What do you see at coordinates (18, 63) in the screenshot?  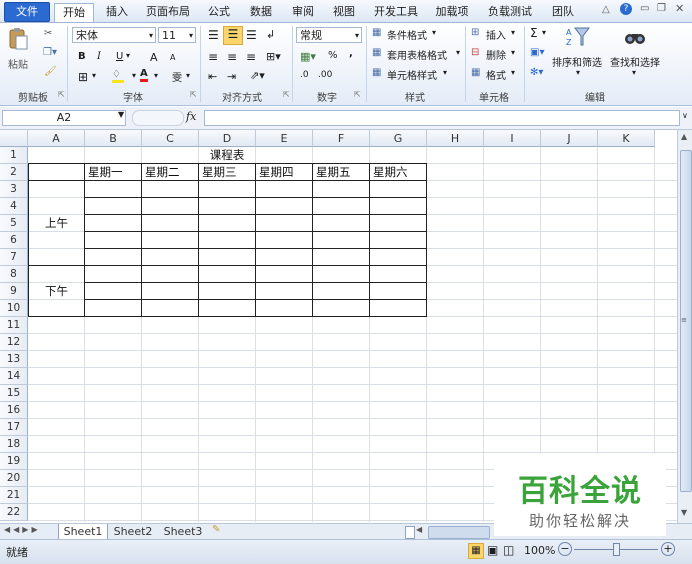 I see `paste-button: 粘贴` at bounding box center [18, 63].